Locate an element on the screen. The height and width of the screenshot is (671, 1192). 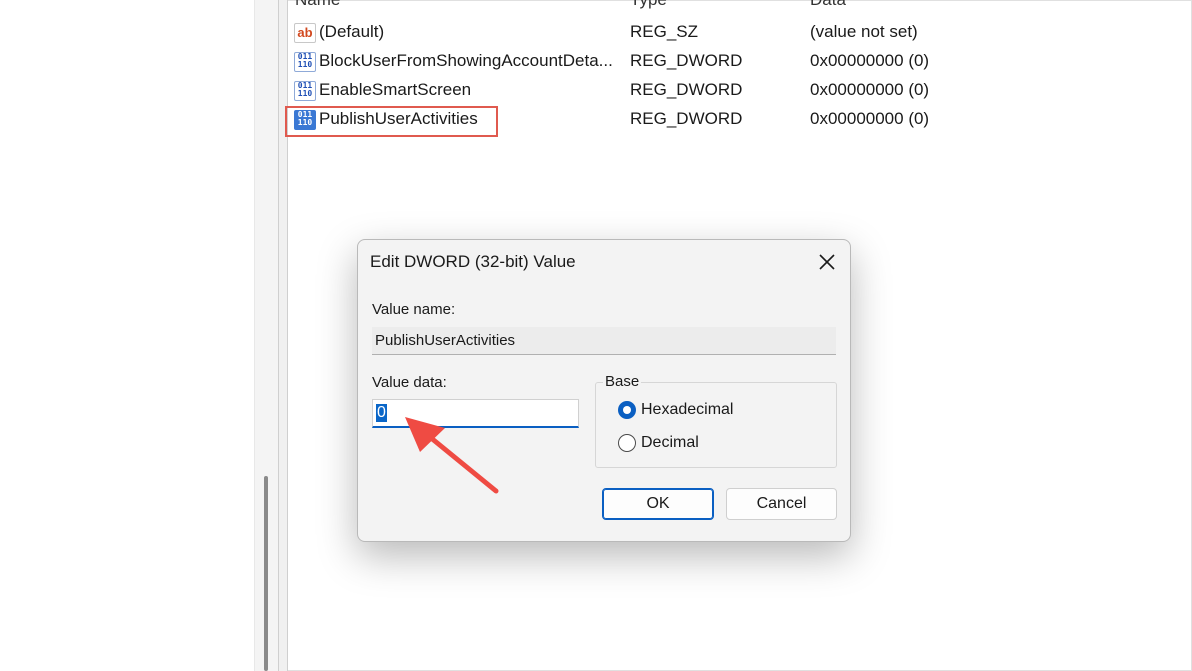
value-name: EnableSmartScreen is located at coordinates (395, 89).